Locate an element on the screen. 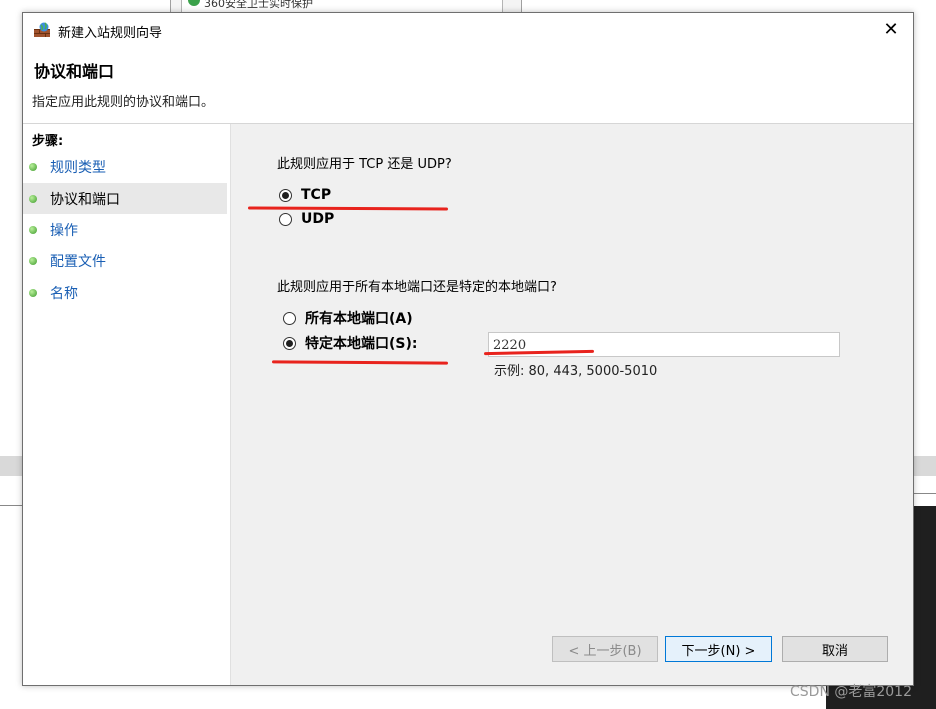 This screenshot has width=936, height=709. background-scrollbar-right is located at coordinates (924, 466).